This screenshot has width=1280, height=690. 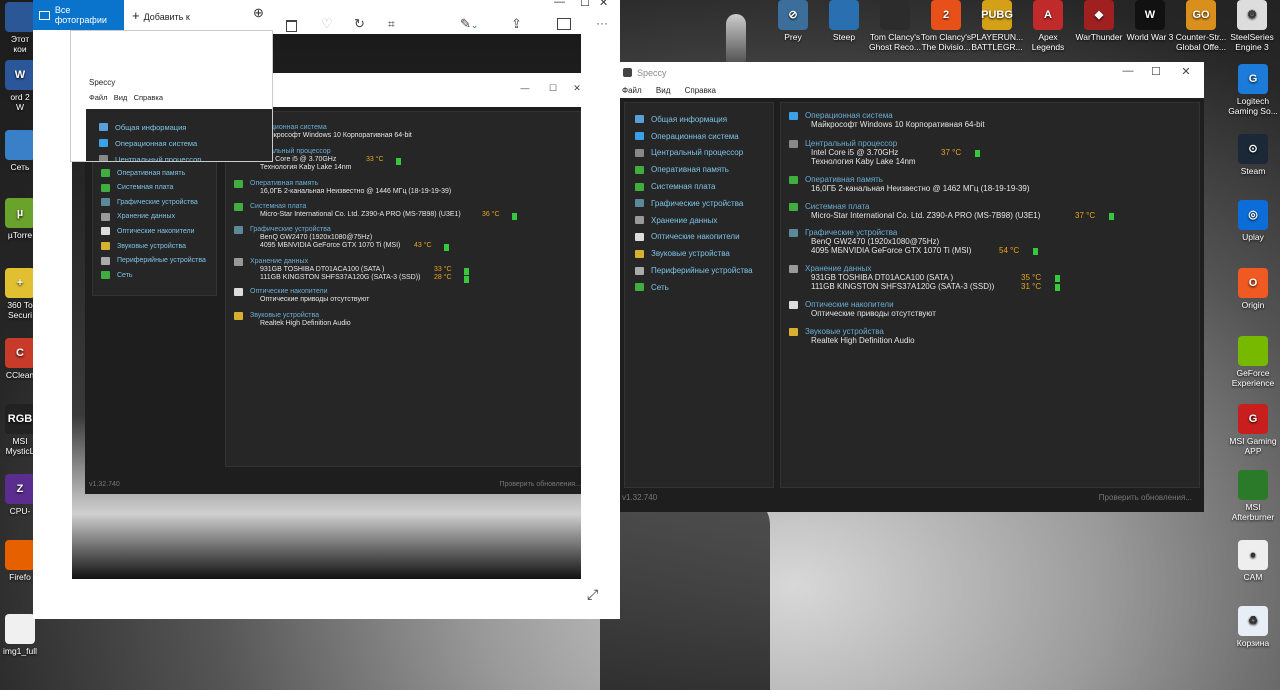 What do you see at coordinates (289, 291) in the screenshot?
I see `section-title: Оптические накопители` at bounding box center [289, 291].